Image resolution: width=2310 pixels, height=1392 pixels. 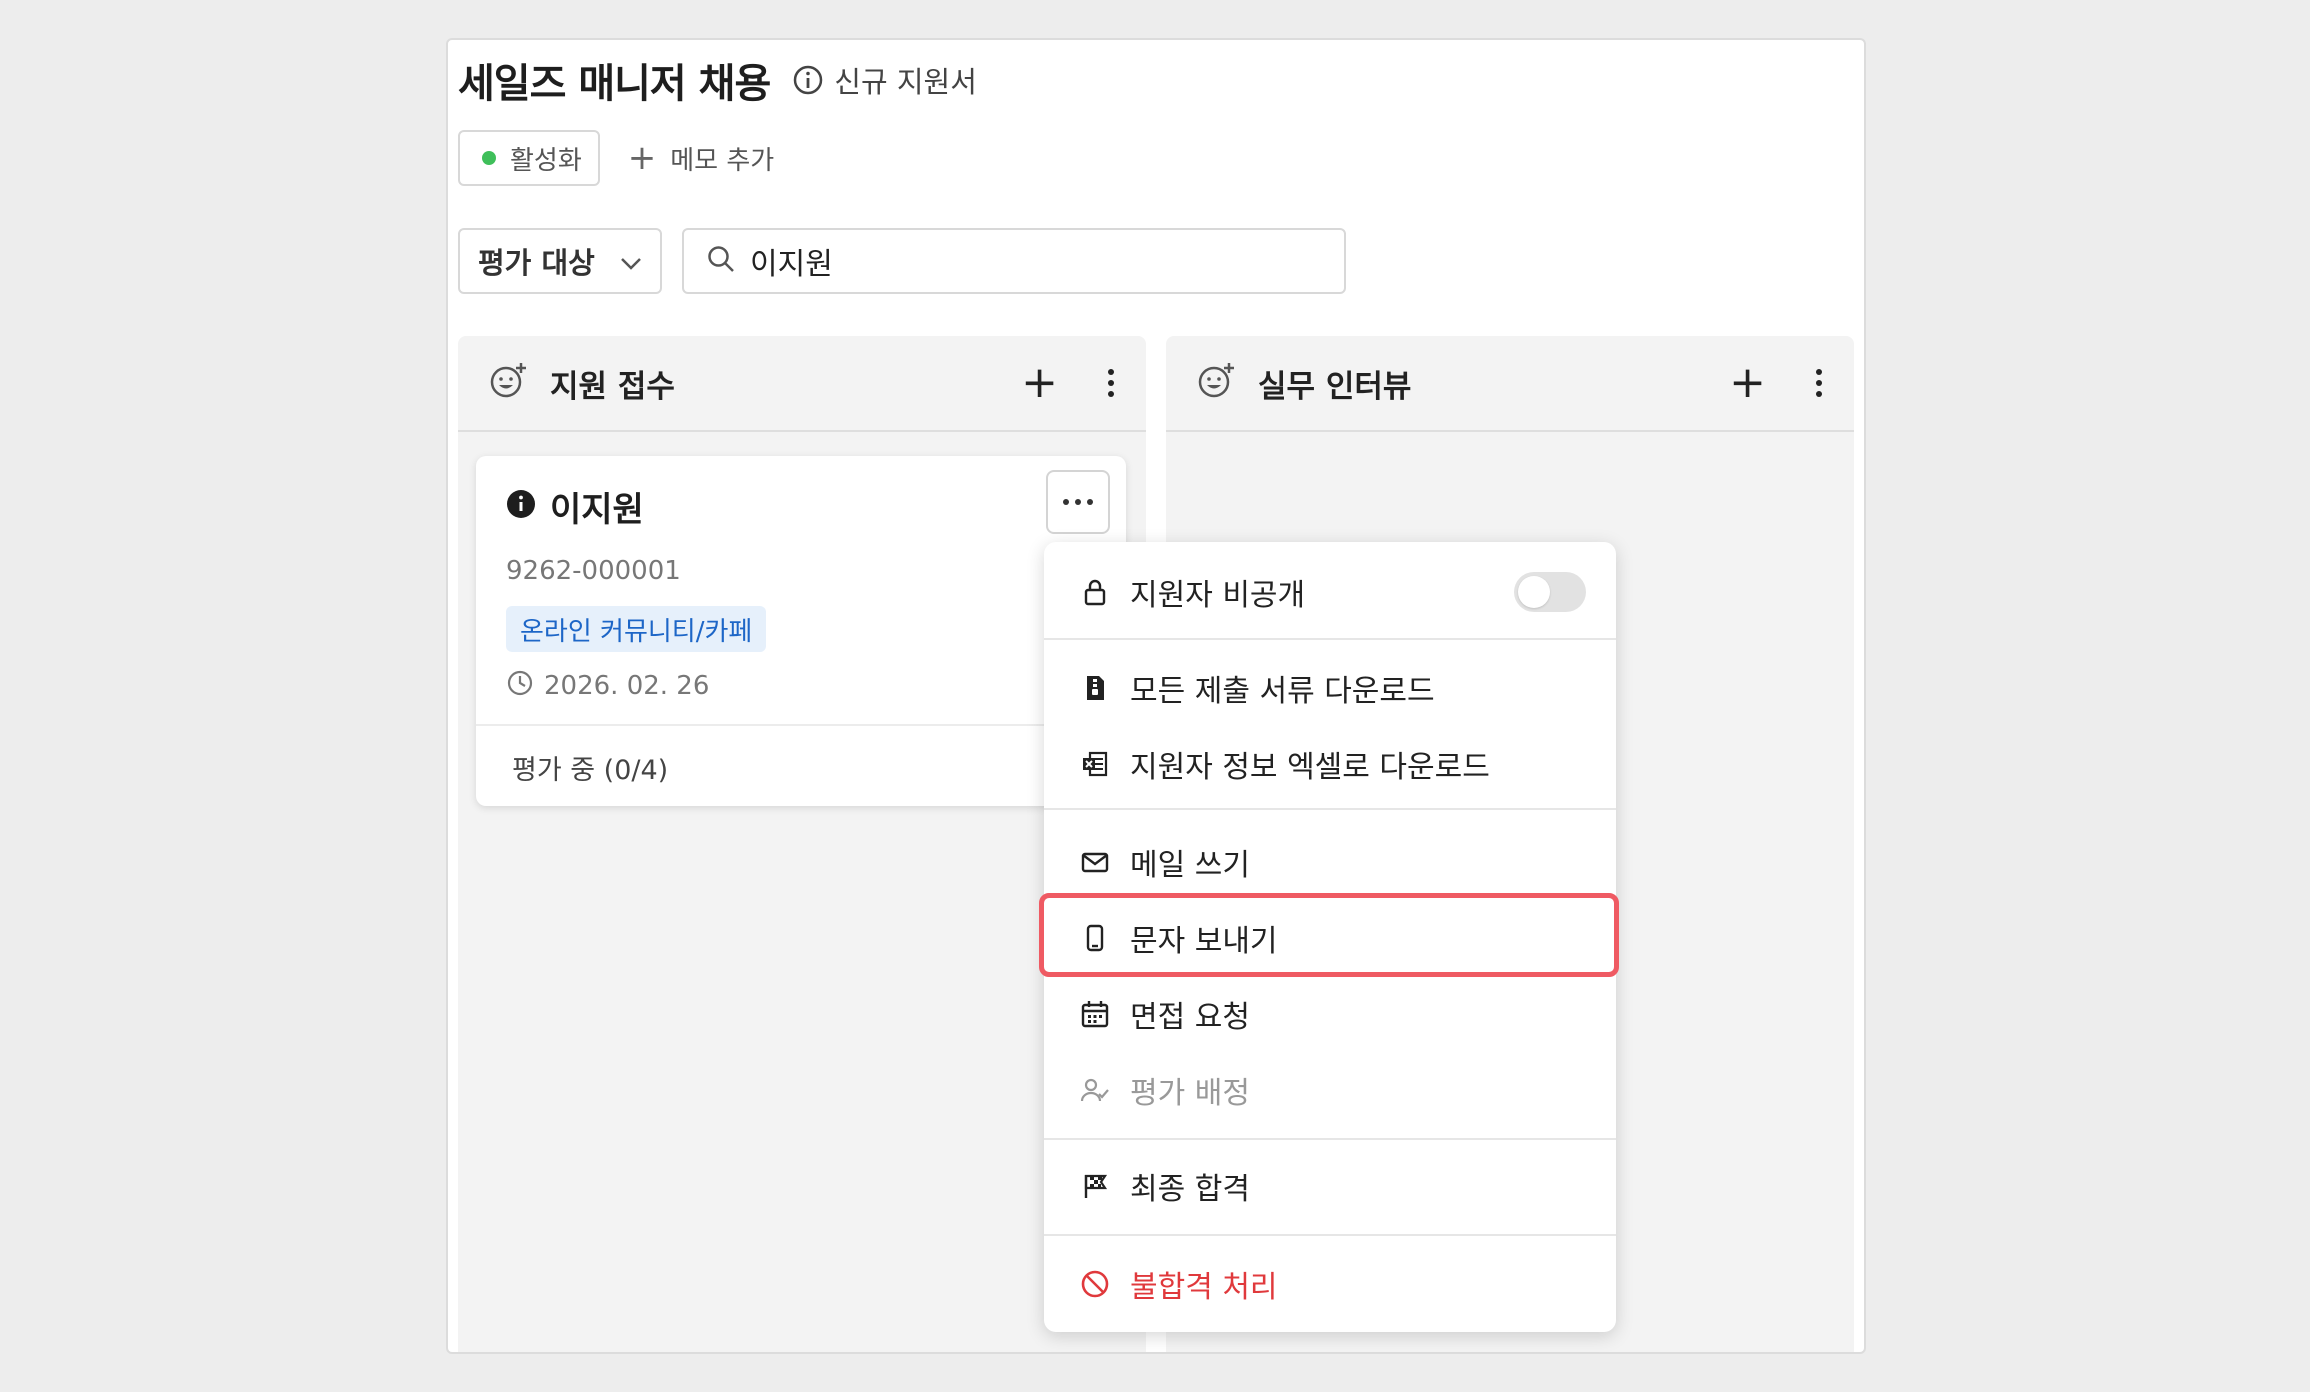 I want to click on menu-item-reject: 불합격 처리, so click(x=1179, y=1284).